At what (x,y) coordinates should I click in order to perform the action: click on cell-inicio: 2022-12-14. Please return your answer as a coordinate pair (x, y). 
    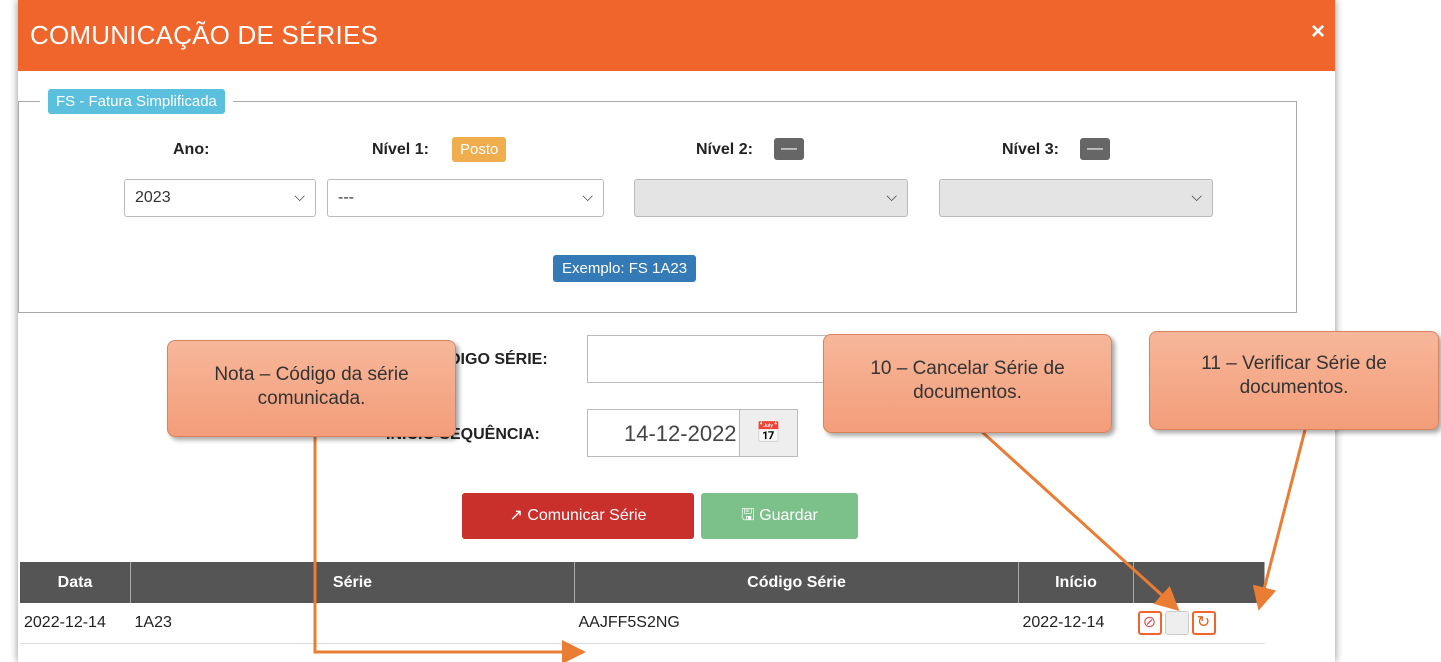
    Looking at the image, I should click on (1076, 623).